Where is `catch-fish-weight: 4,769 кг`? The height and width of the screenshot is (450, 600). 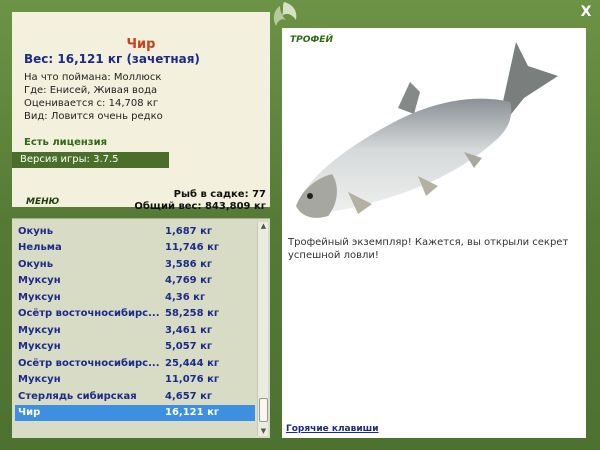
catch-fish-weight: 4,769 кг is located at coordinates (189, 281).